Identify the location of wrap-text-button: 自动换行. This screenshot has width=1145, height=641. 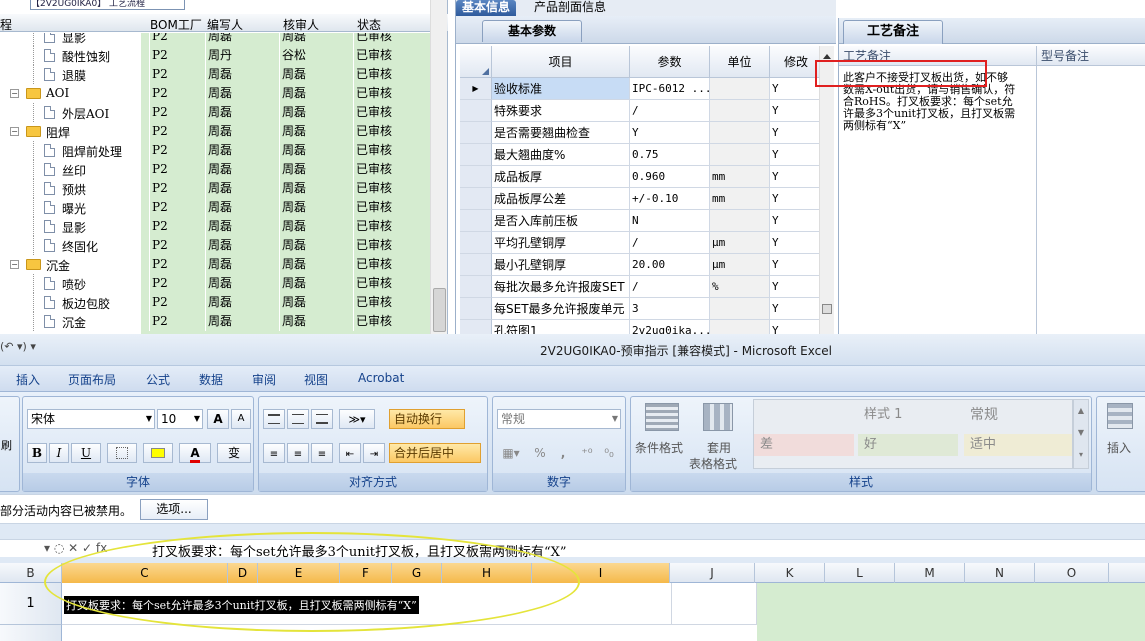
(427, 419).